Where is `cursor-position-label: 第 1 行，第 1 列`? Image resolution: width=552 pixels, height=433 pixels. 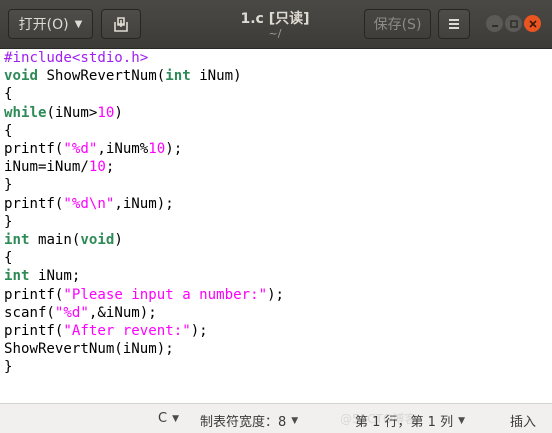 cursor-position-label: 第 1 行，第 1 列 is located at coordinates (404, 422).